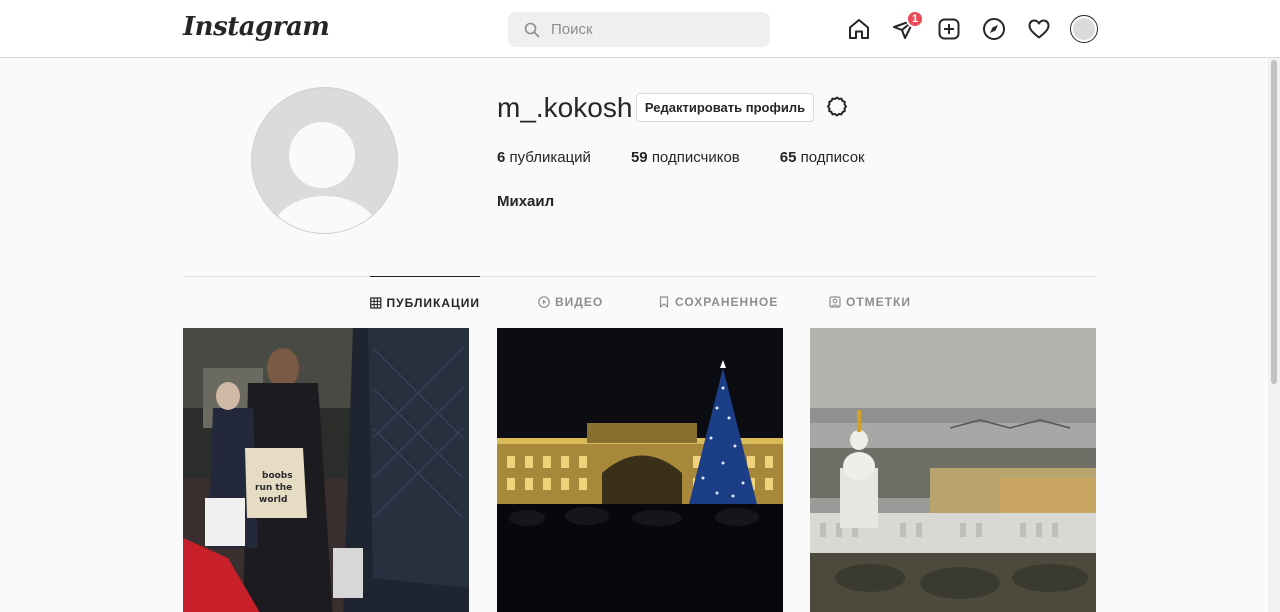 Image resolution: width=1280 pixels, height=612 pixels. Describe the element at coordinates (859, 29) in the screenshot. I see `home-icon` at that location.